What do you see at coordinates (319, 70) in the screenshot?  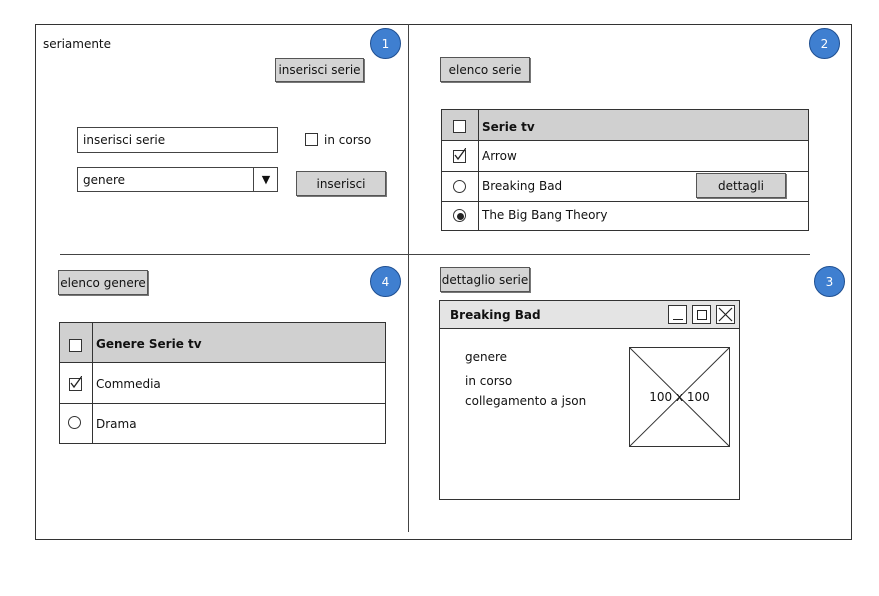 I see `insert-series-tab-button: inserisci serie` at bounding box center [319, 70].